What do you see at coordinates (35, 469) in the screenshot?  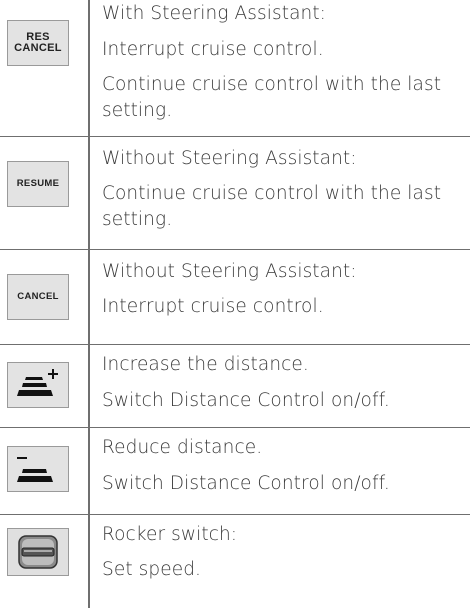 I see `reduce-distance-glyph` at bounding box center [35, 469].